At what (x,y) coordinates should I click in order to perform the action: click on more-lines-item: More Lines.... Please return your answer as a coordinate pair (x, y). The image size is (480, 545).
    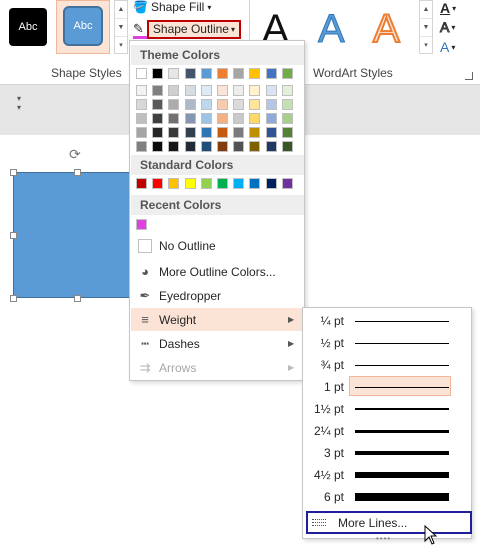
    Looking at the image, I should click on (389, 522).